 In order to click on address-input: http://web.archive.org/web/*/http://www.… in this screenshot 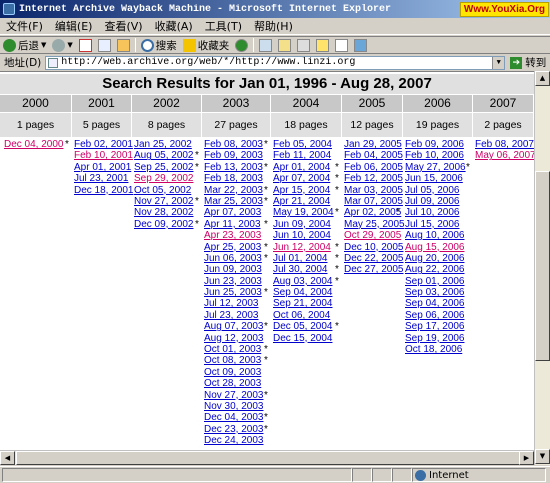, I will do `click(275, 62)`.